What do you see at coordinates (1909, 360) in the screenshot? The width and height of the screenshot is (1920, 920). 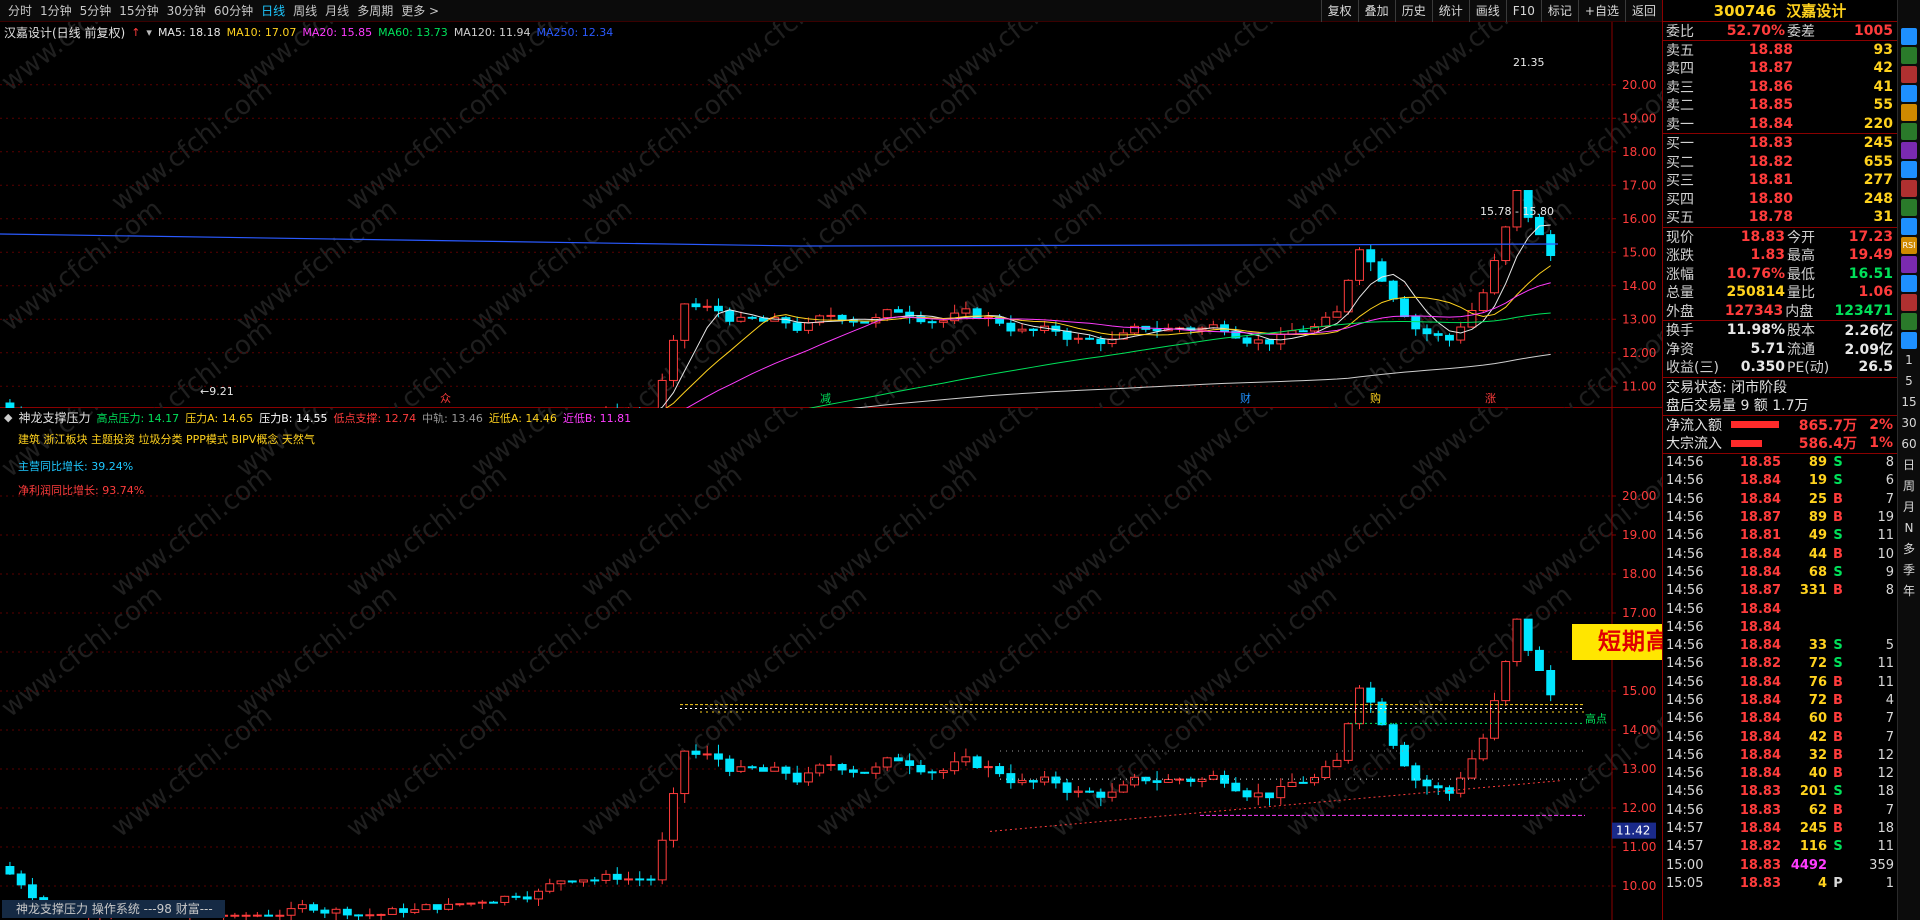 I see `side-period-0: 1` at bounding box center [1909, 360].